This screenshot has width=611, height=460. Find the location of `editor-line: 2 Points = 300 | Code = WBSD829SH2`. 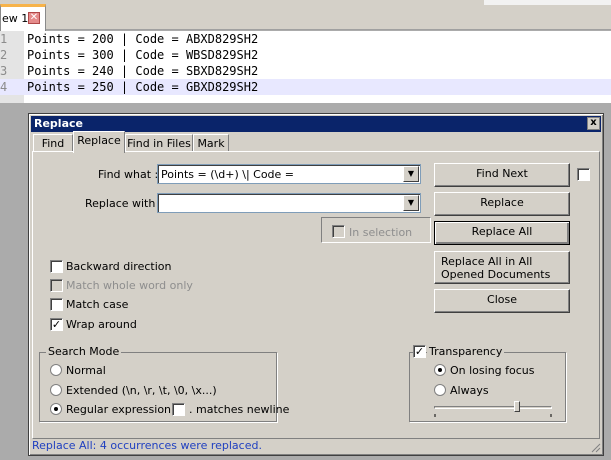

editor-line: 2 Points = 300 | Code = WBSD829SH2 is located at coordinates (305, 55).